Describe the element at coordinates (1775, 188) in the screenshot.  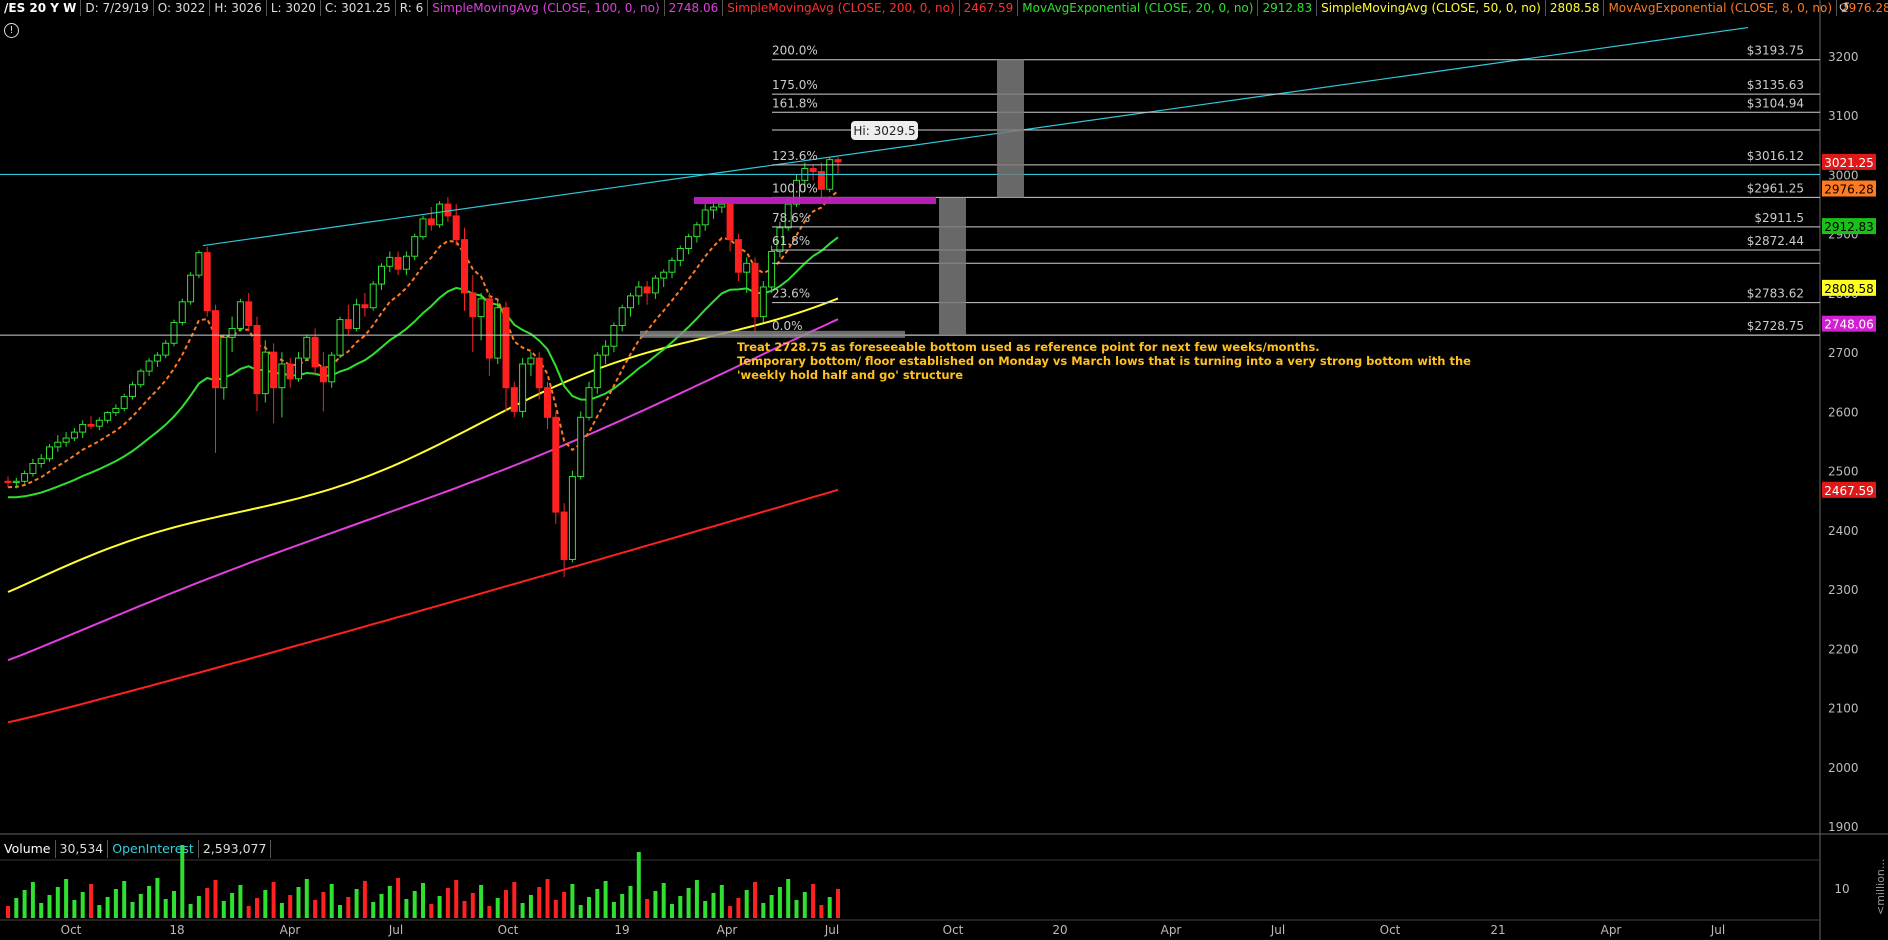
I see `fib-price-label: $2961.25` at that location.